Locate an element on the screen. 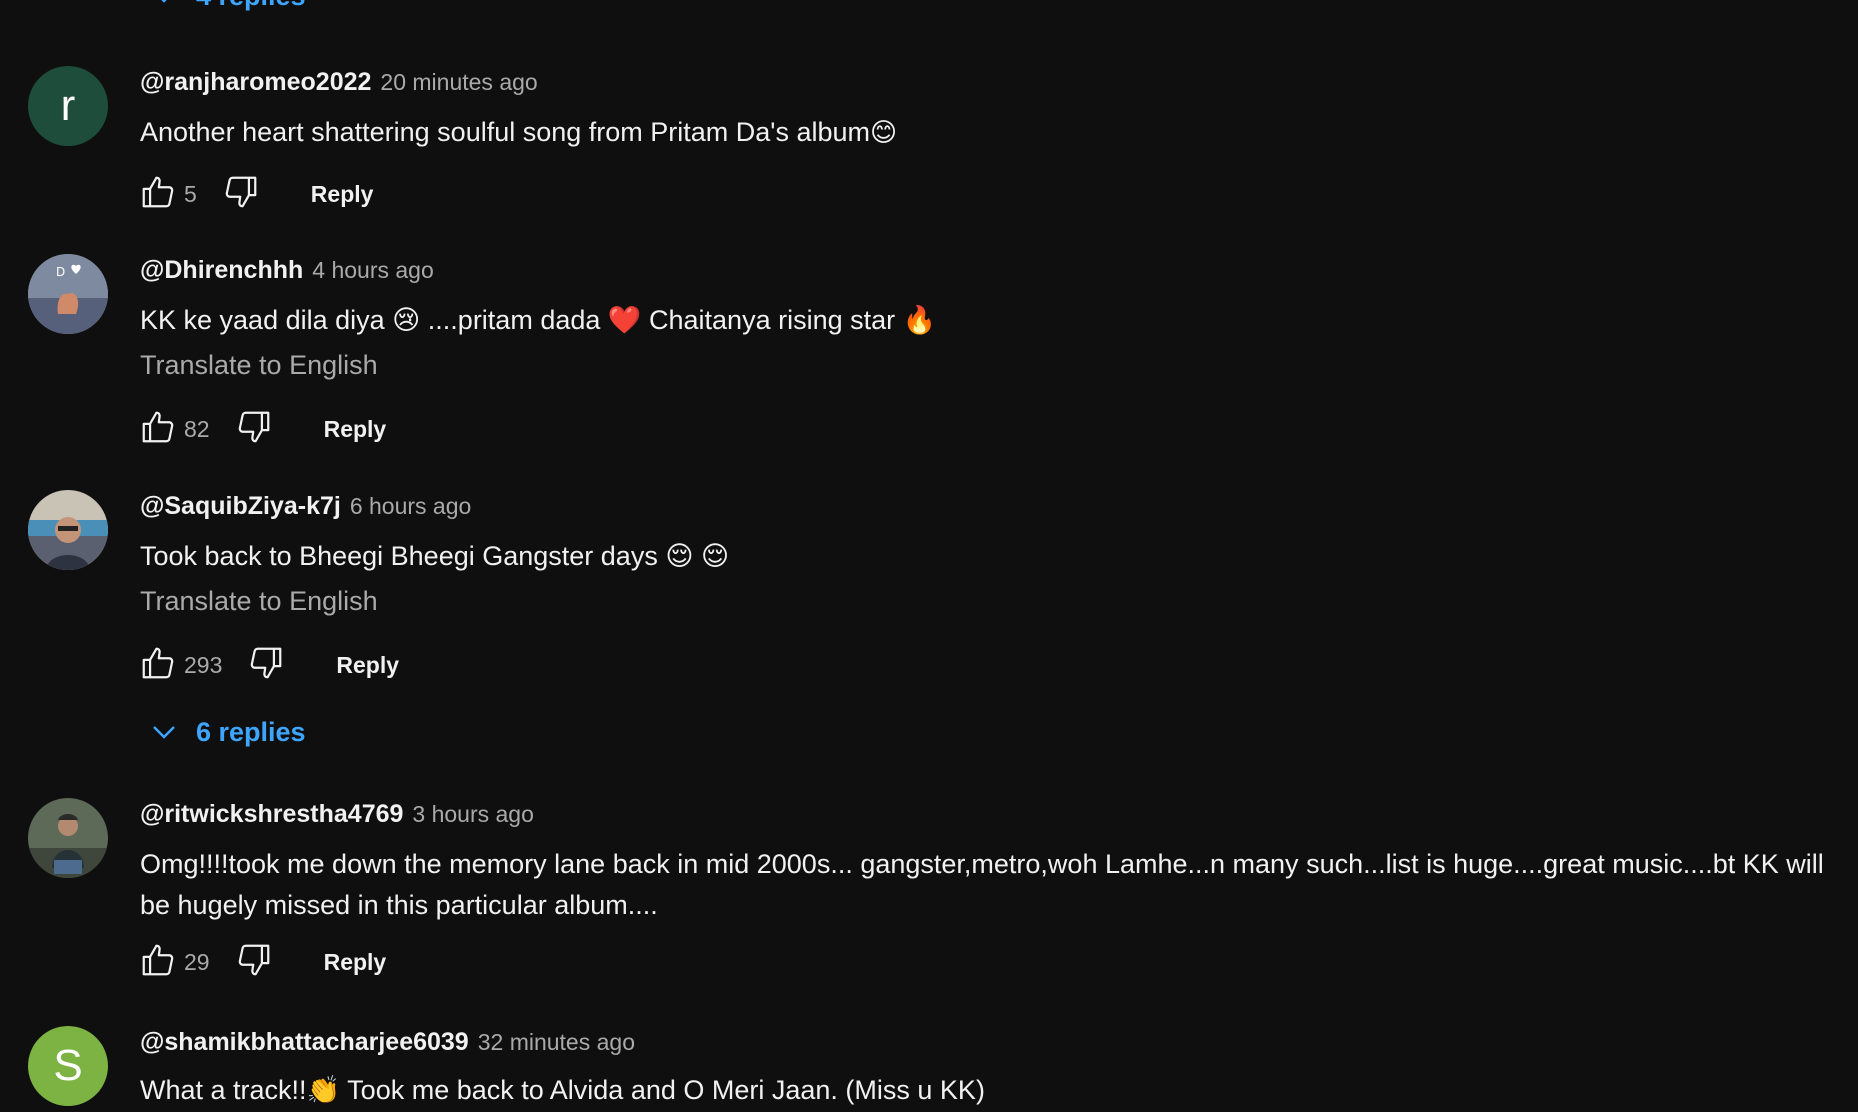  comment-author: @Dhirenchhh is located at coordinates (221, 270).